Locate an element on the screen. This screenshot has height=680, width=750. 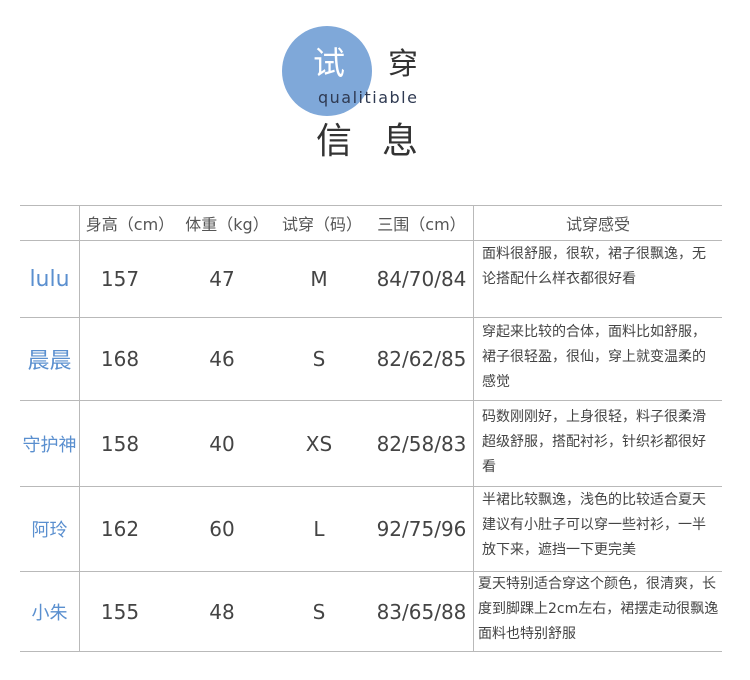
row-name: 守护神 is located at coordinates (49, 445).